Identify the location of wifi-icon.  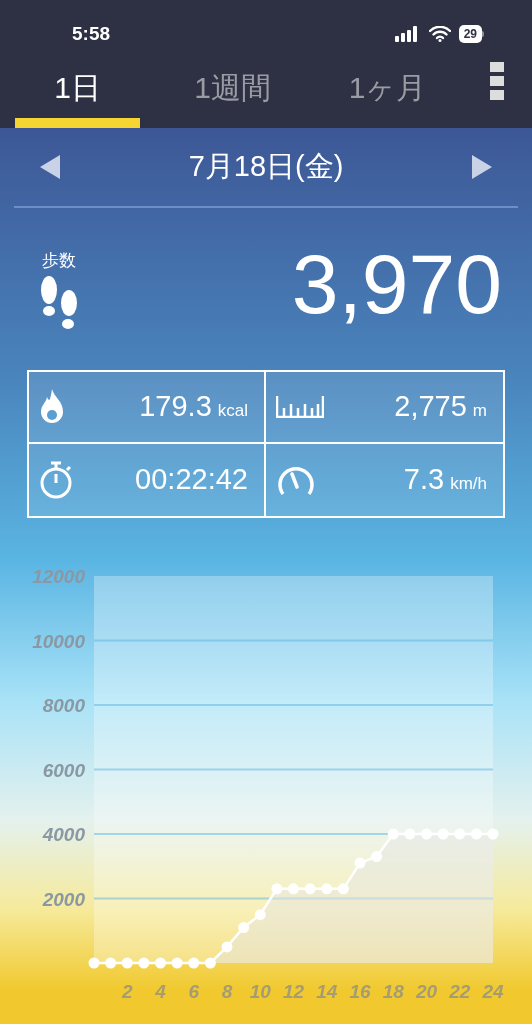
(439, 34).